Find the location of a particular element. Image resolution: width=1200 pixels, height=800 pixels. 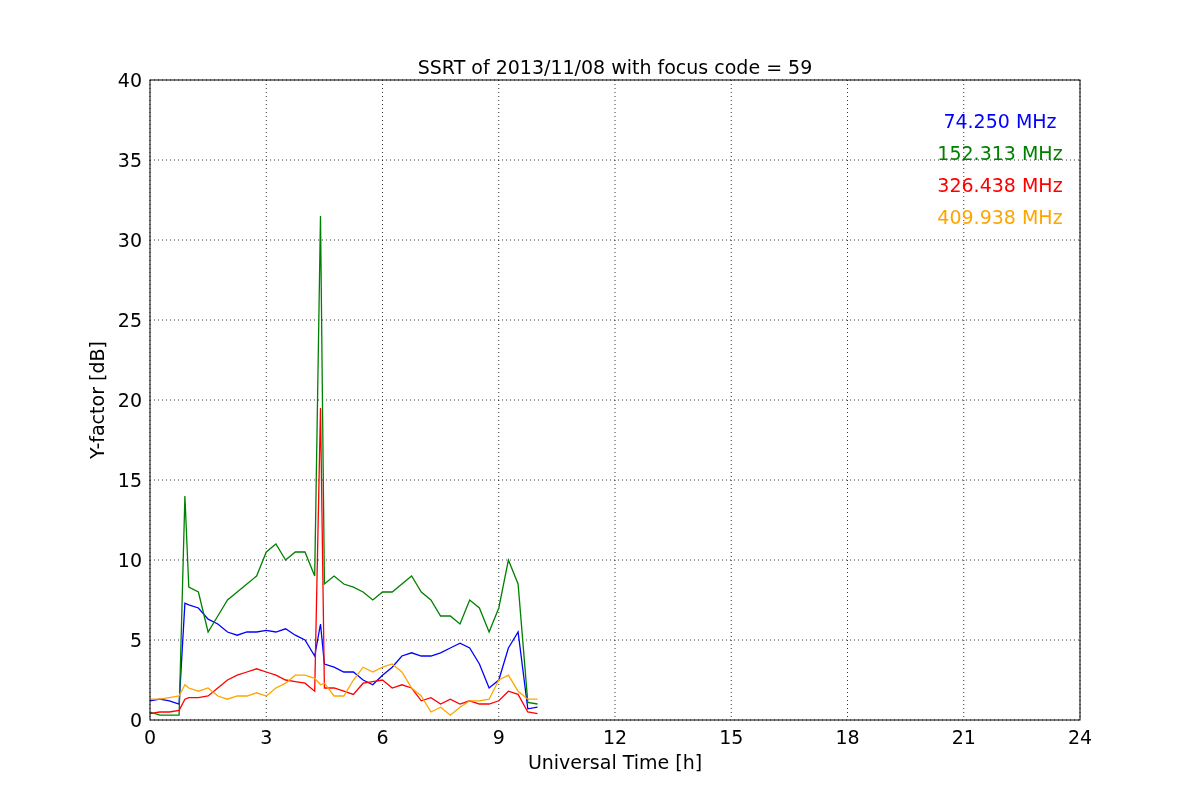

x-tick-label: 0 is located at coordinates (150, 737).